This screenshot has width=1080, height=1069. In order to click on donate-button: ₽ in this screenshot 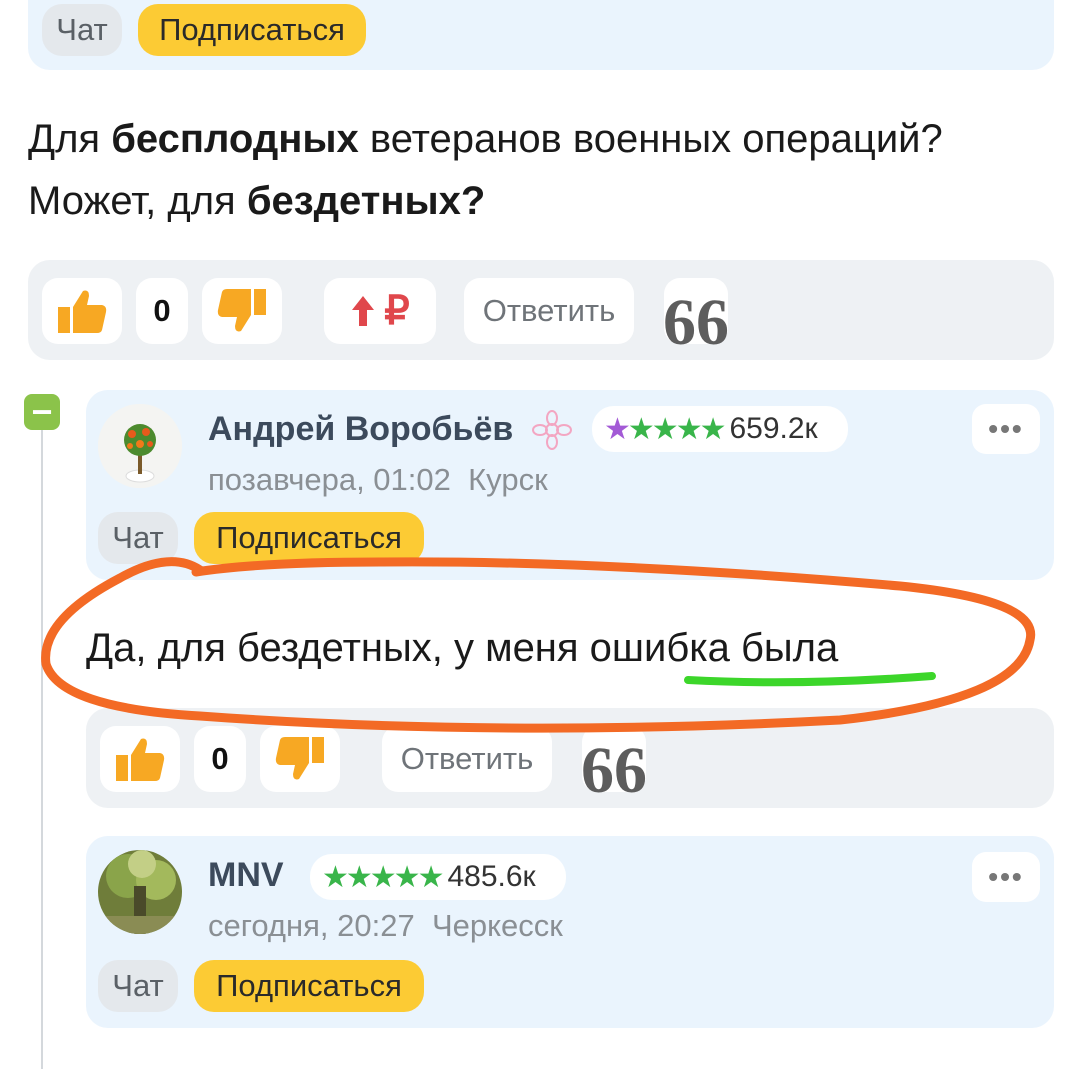, I will do `click(380, 311)`.